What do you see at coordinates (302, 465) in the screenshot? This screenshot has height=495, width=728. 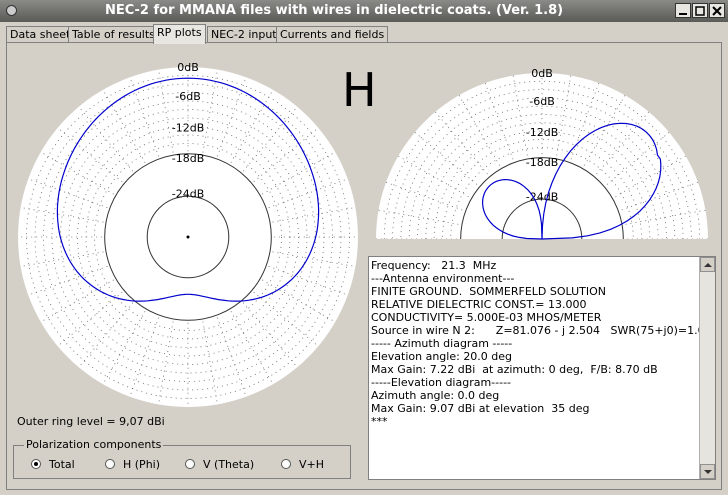 I see `radio-v-plus-h: V+H` at bounding box center [302, 465].